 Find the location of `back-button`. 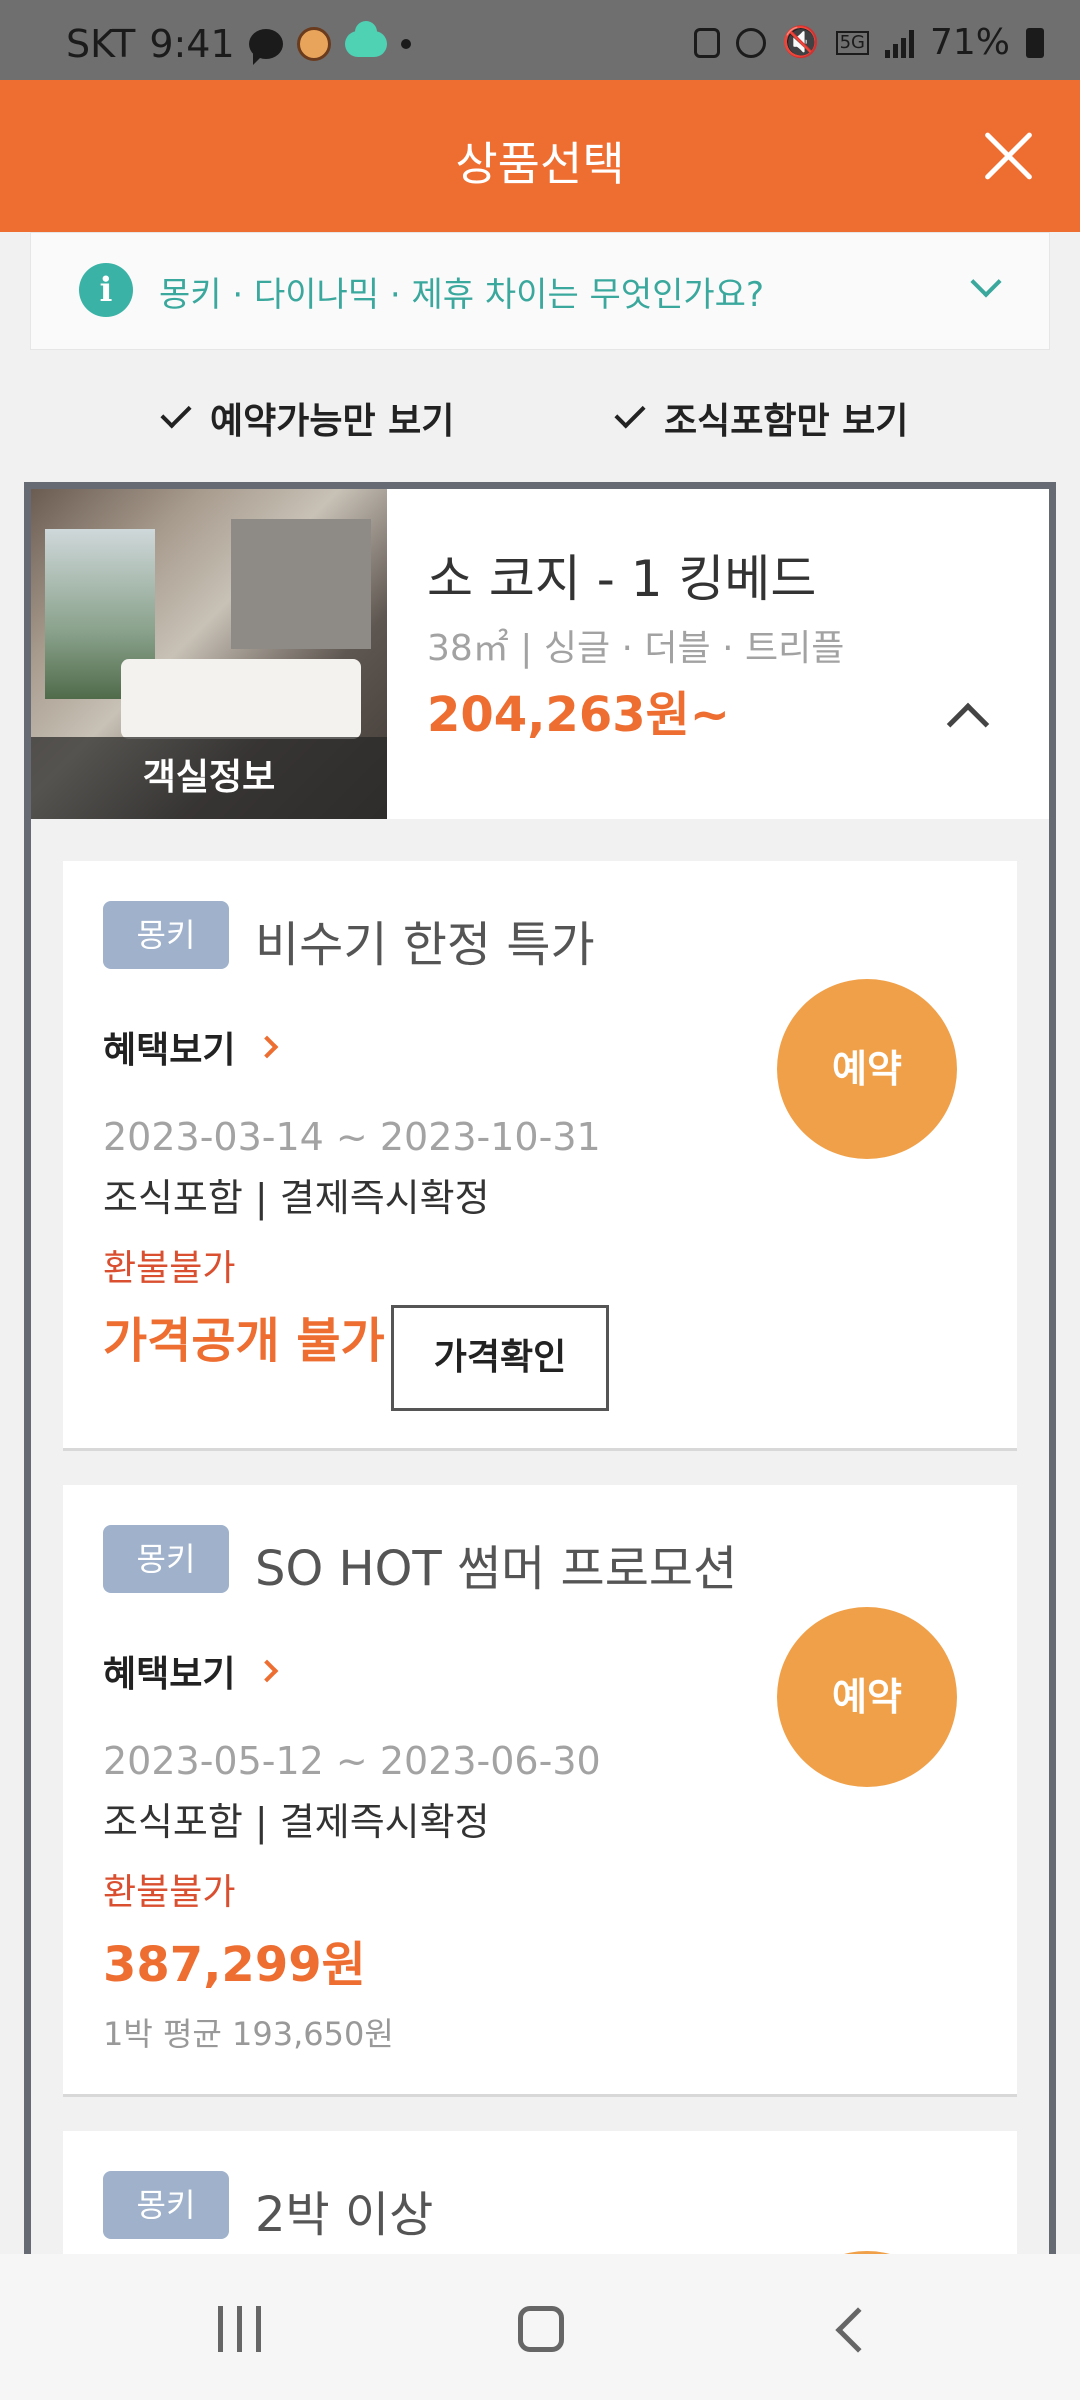

back-button is located at coordinates (858, 2330).